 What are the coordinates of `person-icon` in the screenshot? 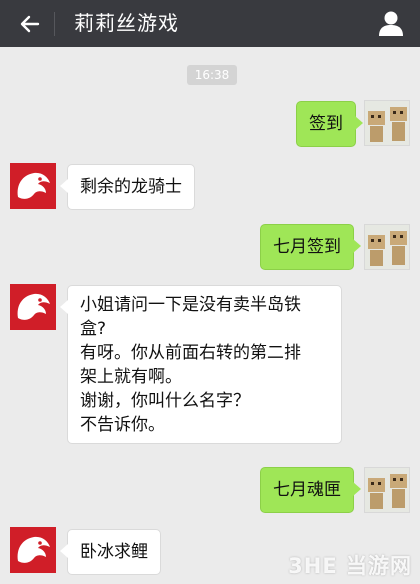 It's located at (391, 23).